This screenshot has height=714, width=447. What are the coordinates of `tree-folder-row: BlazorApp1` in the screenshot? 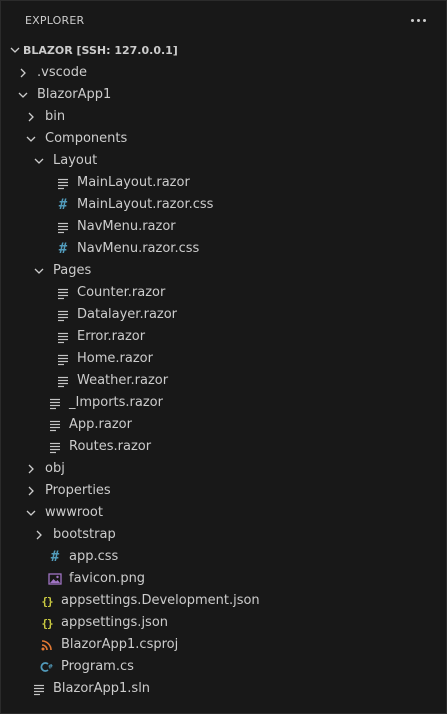 It's located at (223, 95).